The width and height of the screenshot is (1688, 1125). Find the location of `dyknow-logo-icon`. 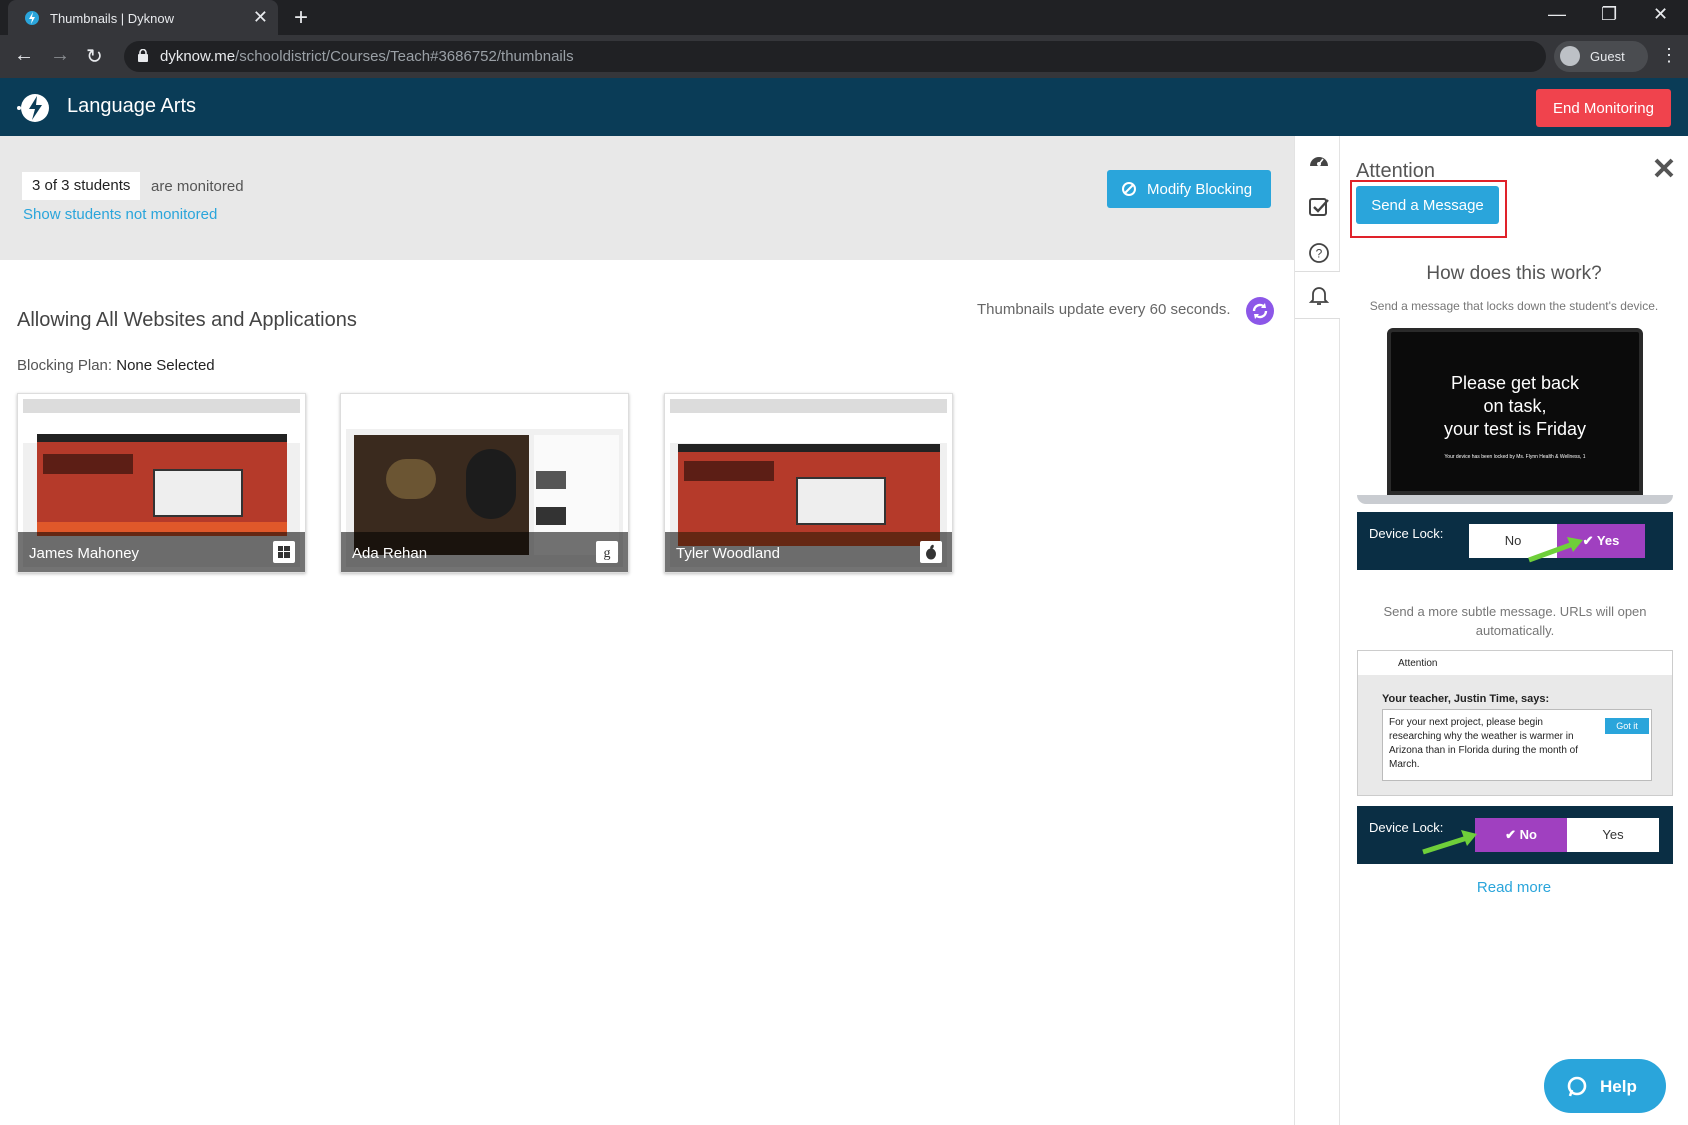

dyknow-logo-icon is located at coordinates (33, 108).